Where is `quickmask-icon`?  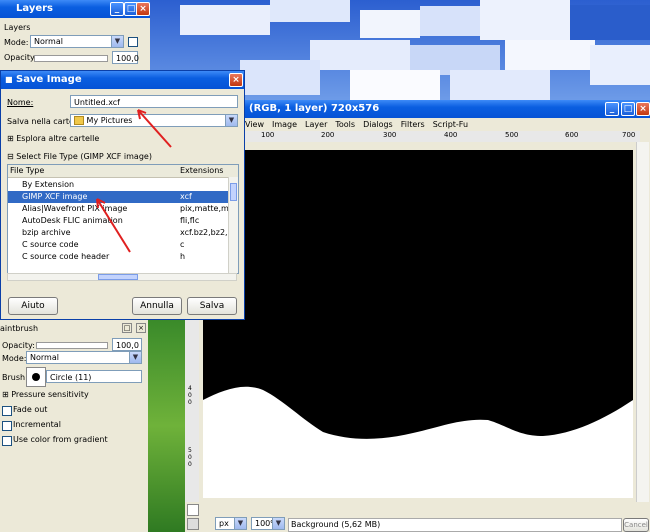
quickmask-icon is located at coordinates (193, 524).